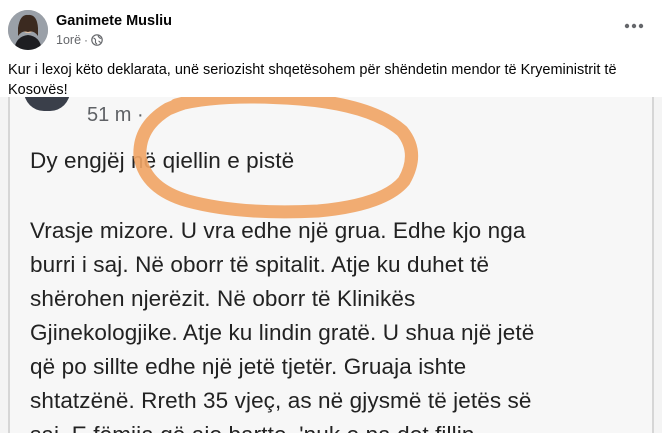 Image resolution: width=662 pixels, height=433 pixels. What do you see at coordinates (162, 160) in the screenshot?
I see `screenshot-text-line: Dy engjëj në qiellin e pistë` at bounding box center [162, 160].